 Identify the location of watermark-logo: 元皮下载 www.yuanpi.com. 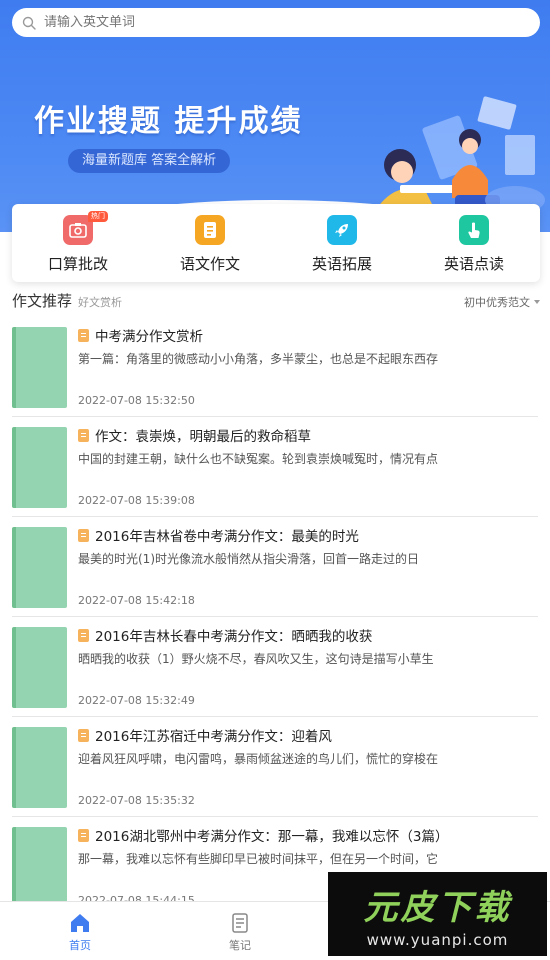
(437, 914).